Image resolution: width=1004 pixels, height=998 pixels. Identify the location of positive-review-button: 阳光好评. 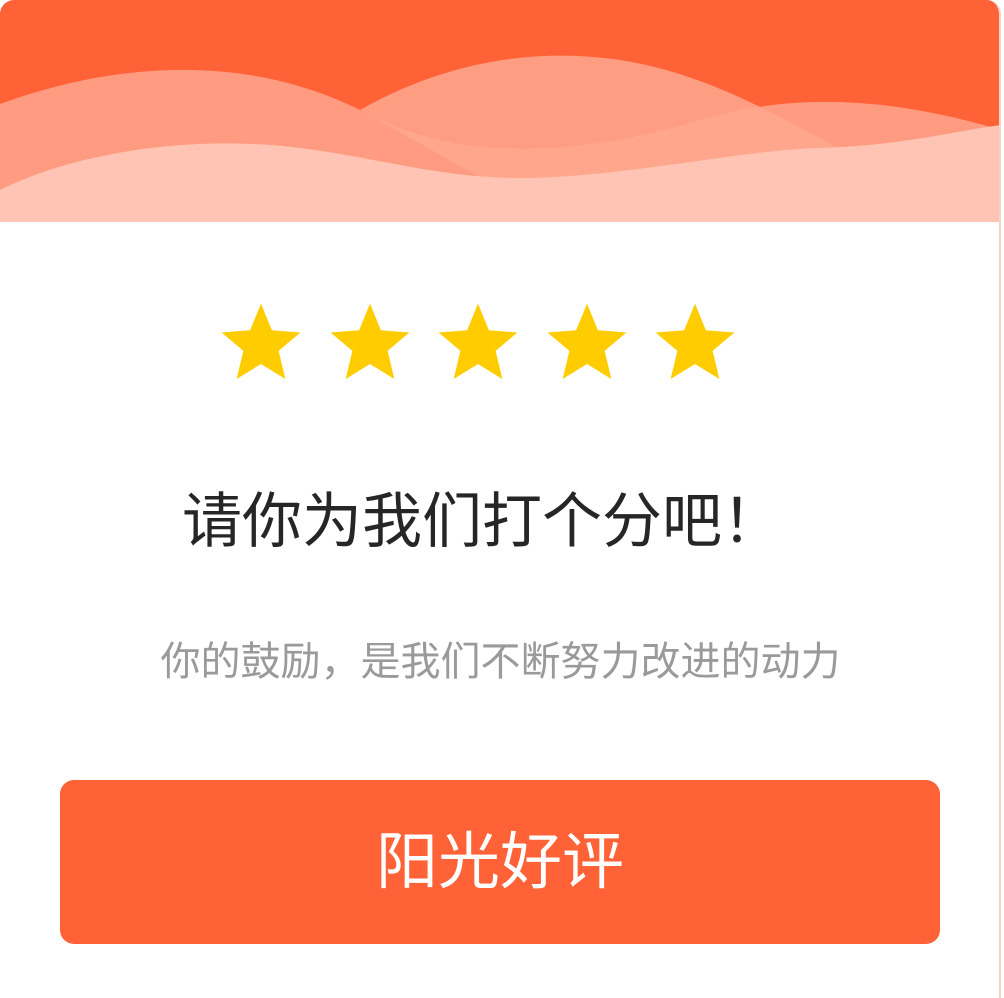
(500, 862).